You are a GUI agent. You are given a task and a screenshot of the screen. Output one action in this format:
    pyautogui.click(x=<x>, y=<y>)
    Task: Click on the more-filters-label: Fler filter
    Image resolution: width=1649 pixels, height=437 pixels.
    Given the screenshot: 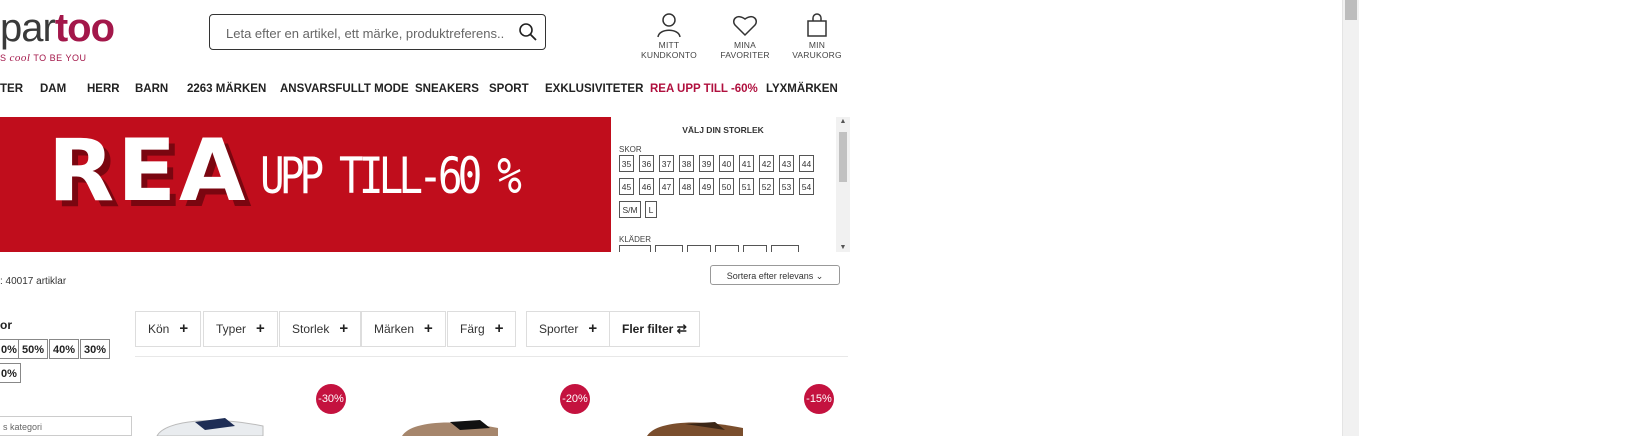 What is the action you would take?
    pyautogui.click(x=648, y=329)
    